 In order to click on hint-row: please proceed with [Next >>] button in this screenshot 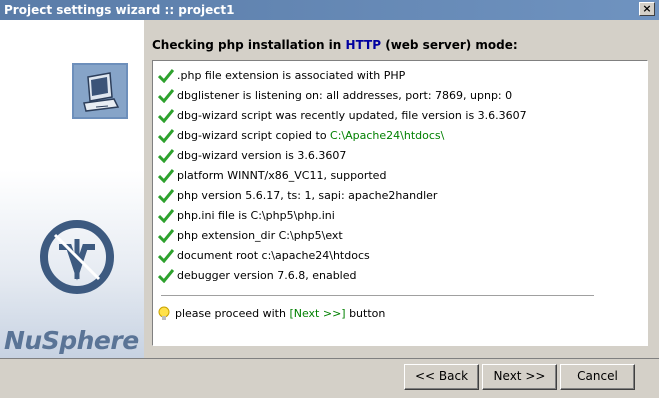, I will do `click(271, 314)`.